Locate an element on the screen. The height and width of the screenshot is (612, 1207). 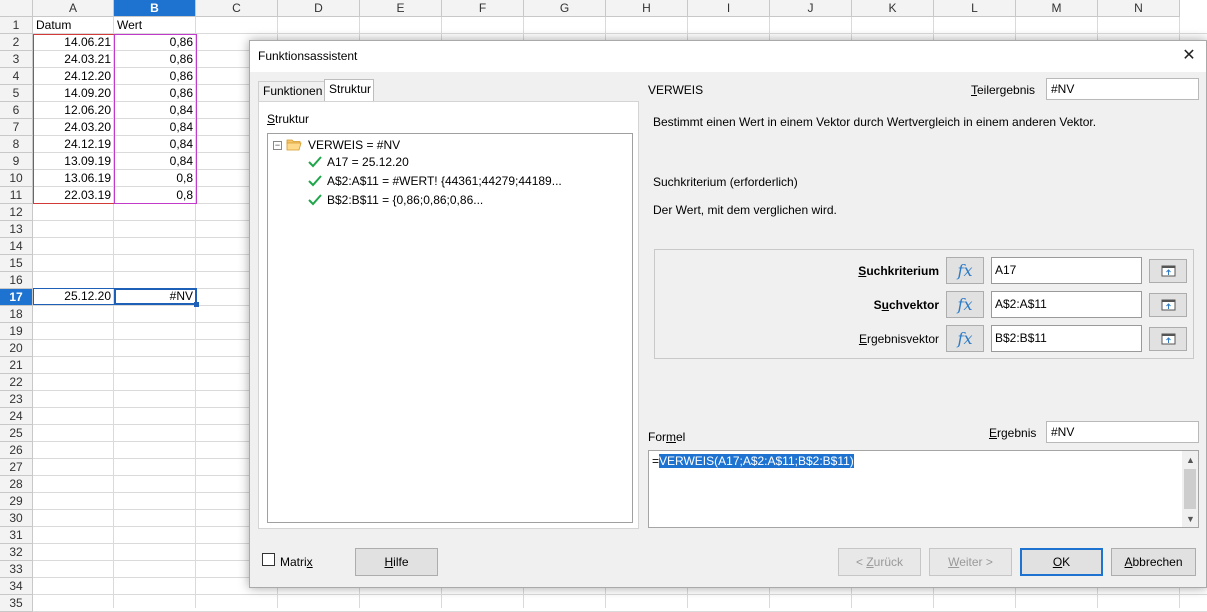
teilergebnis-field: #NV is located at coordinates (1122, 89).